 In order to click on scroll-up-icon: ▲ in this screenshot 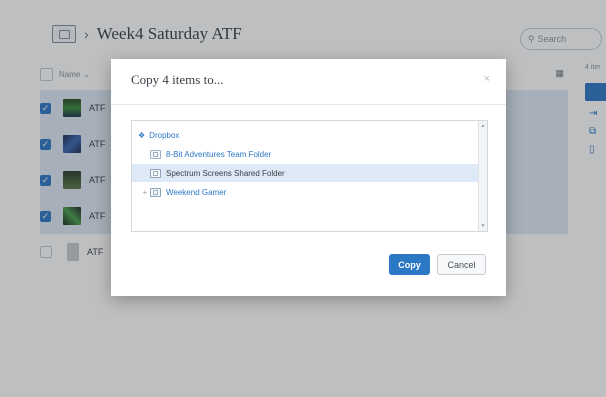, I will do `click(483, 126)`.